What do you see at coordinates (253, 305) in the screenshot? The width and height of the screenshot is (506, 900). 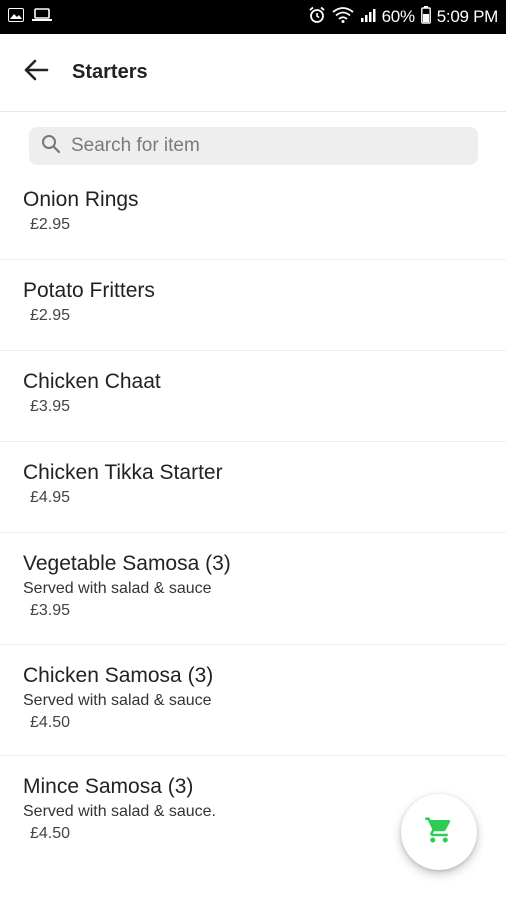 I see `list-item: Potato Fritters £2.95` at bounding box center [253, 305].